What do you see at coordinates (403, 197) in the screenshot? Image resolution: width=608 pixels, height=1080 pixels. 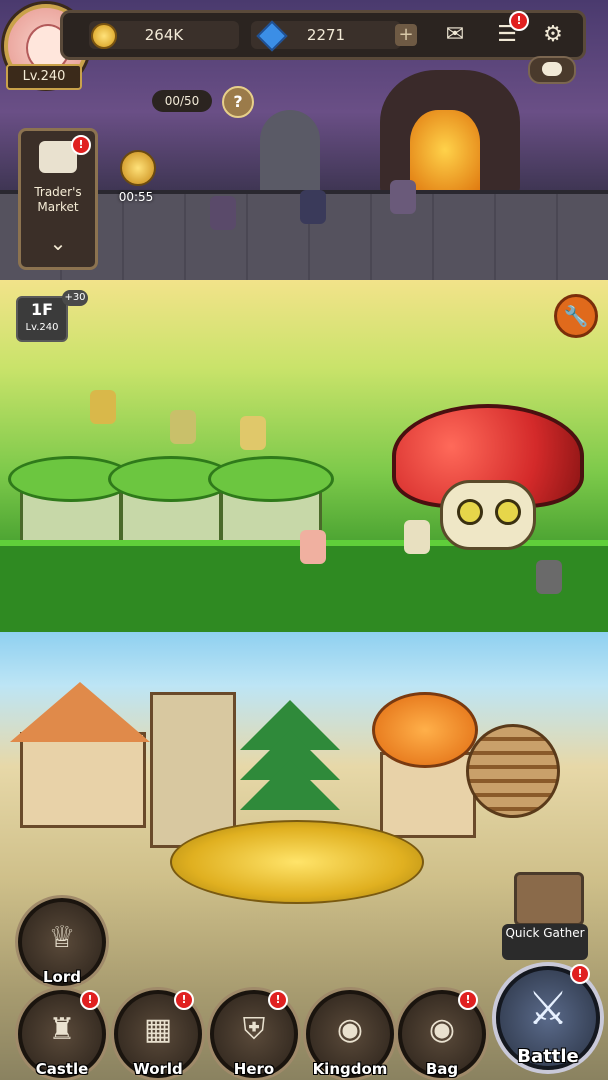 I see `enemy-dark-knight` at bounding box center [403, 197].